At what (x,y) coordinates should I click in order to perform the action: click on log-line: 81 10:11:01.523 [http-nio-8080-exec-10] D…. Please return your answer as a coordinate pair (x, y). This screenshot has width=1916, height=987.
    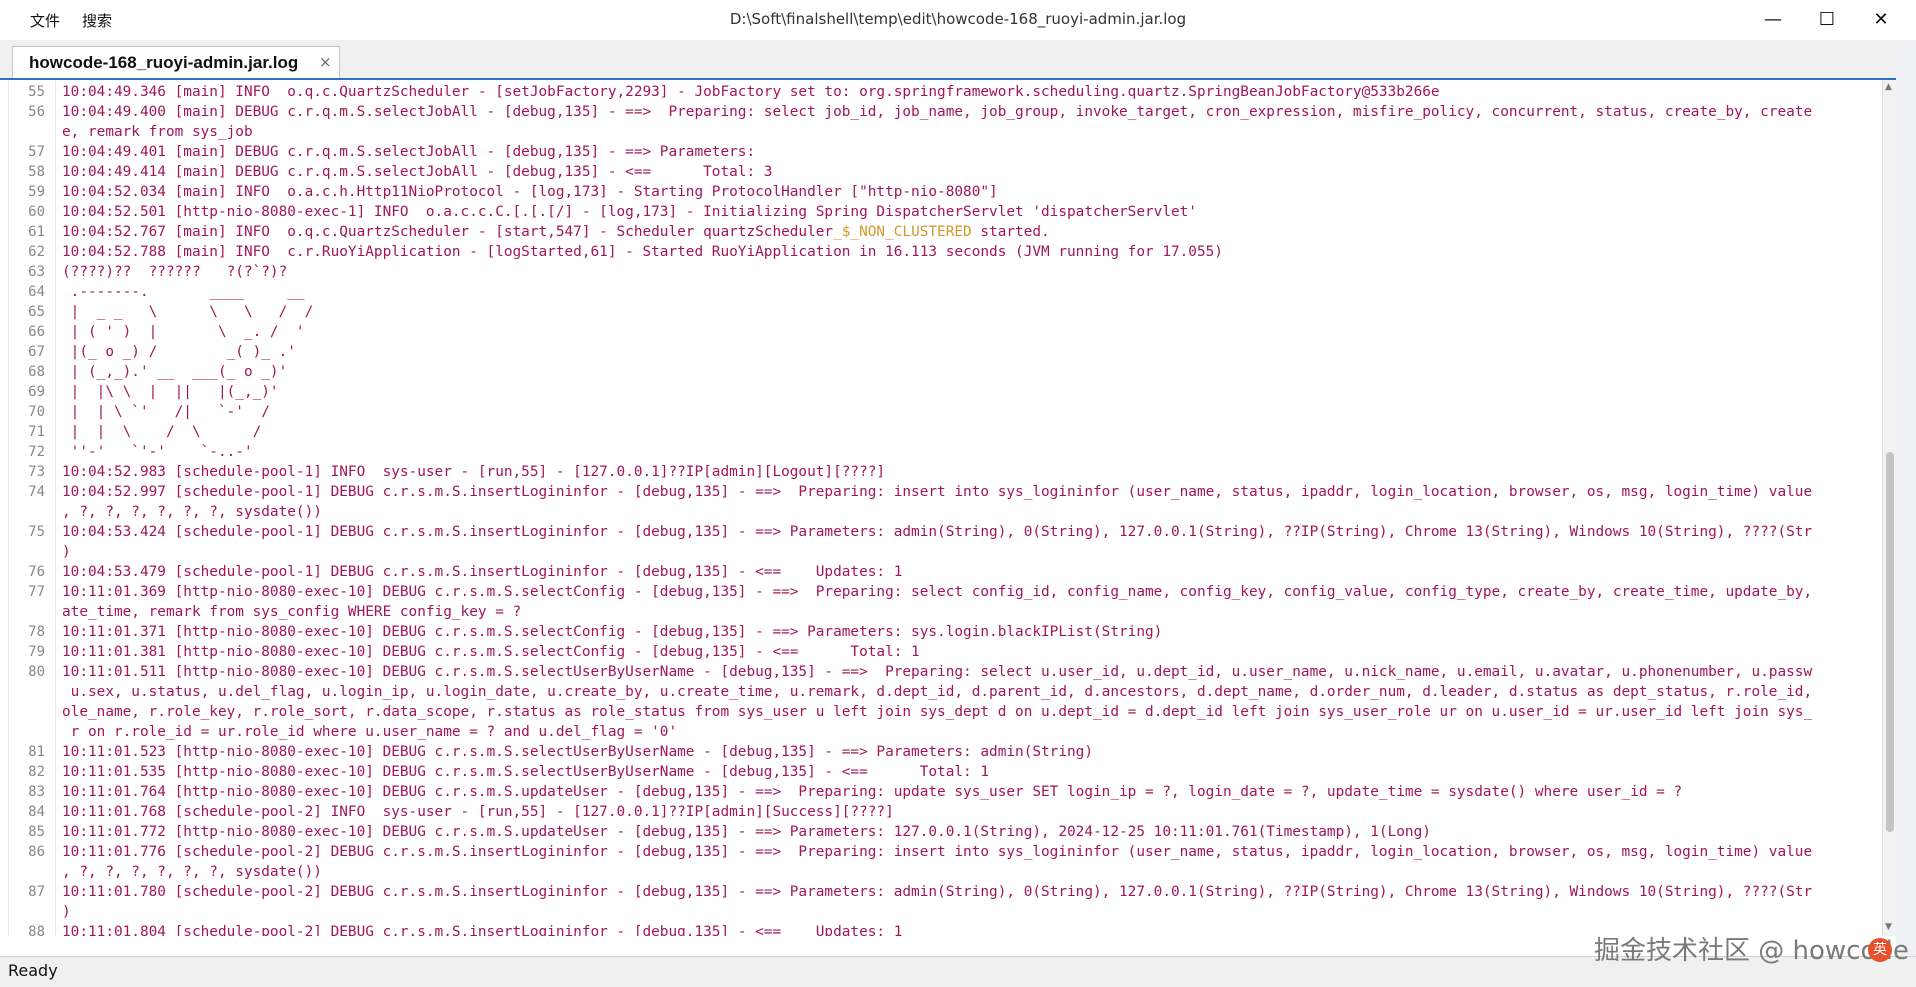
    Looking at the image, I should click on (946, 752).